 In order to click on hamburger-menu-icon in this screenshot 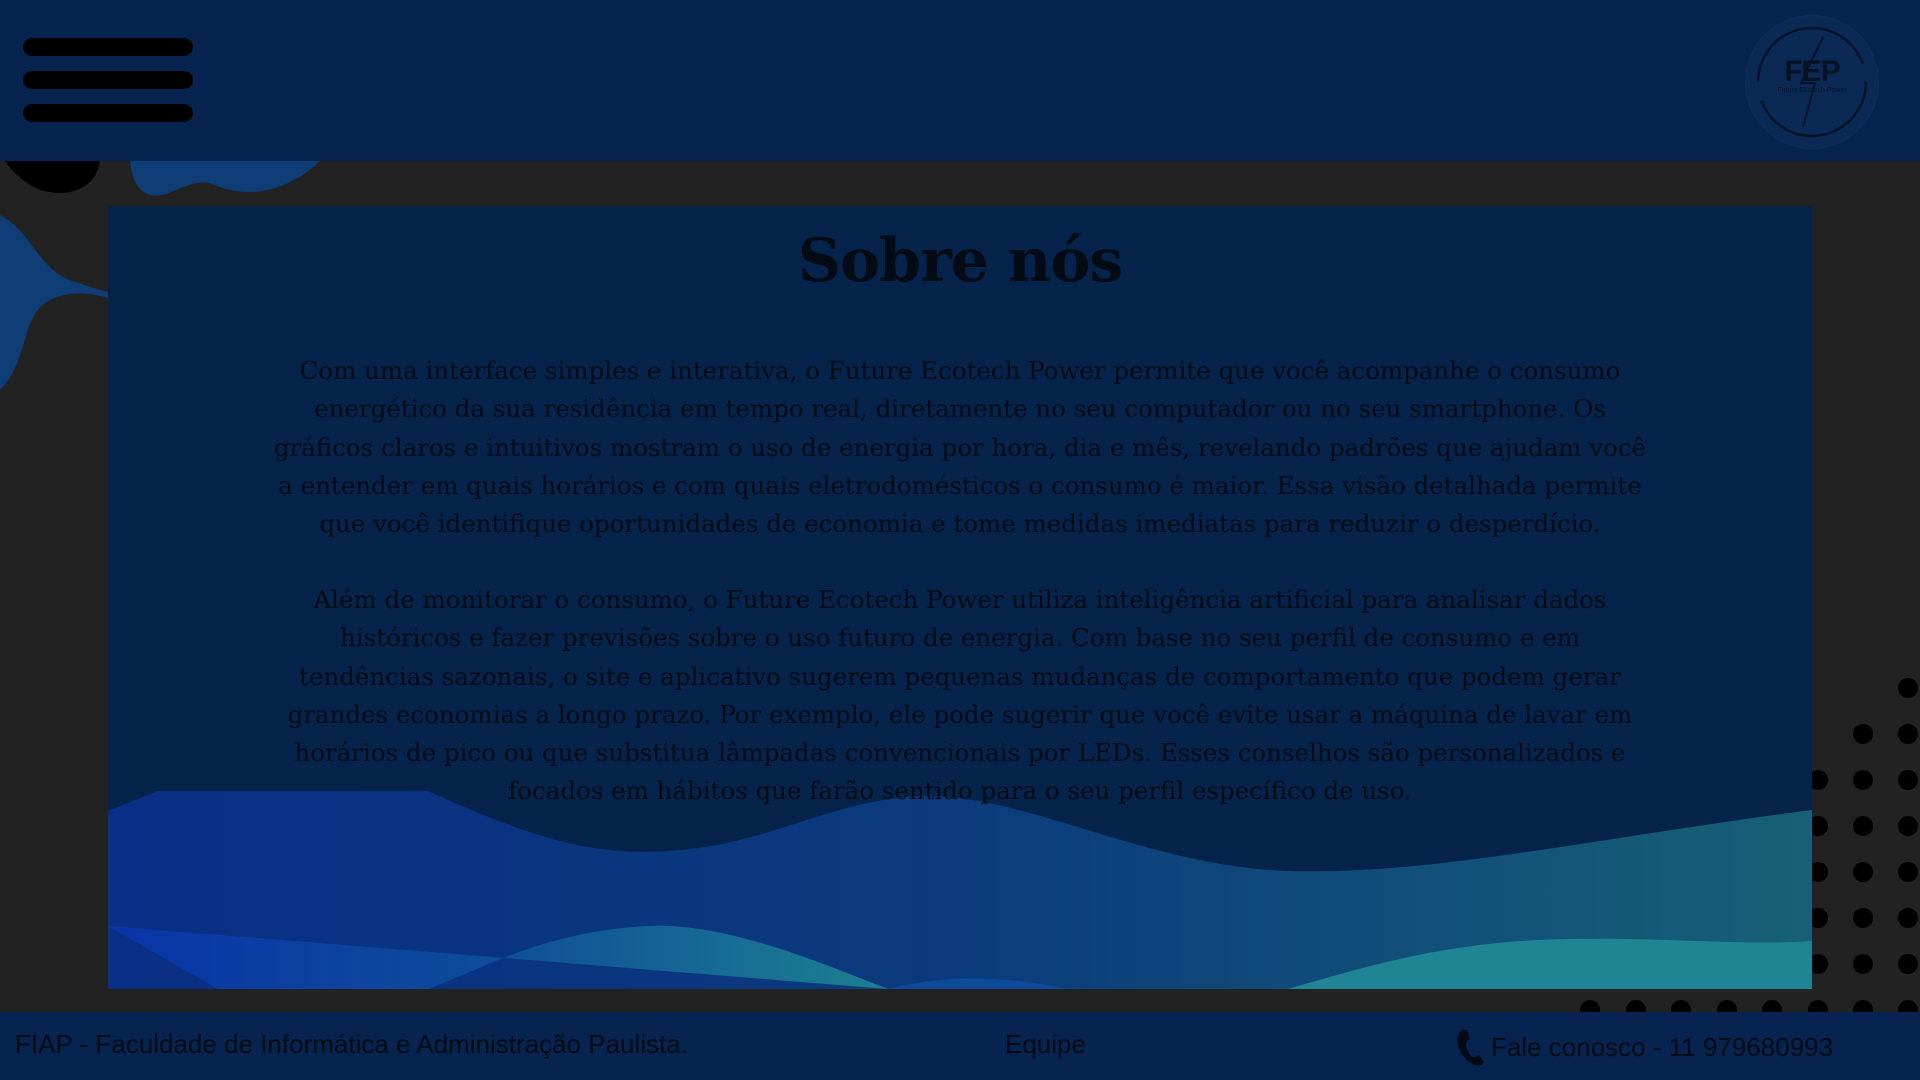, I will do `click(108, 81)`.